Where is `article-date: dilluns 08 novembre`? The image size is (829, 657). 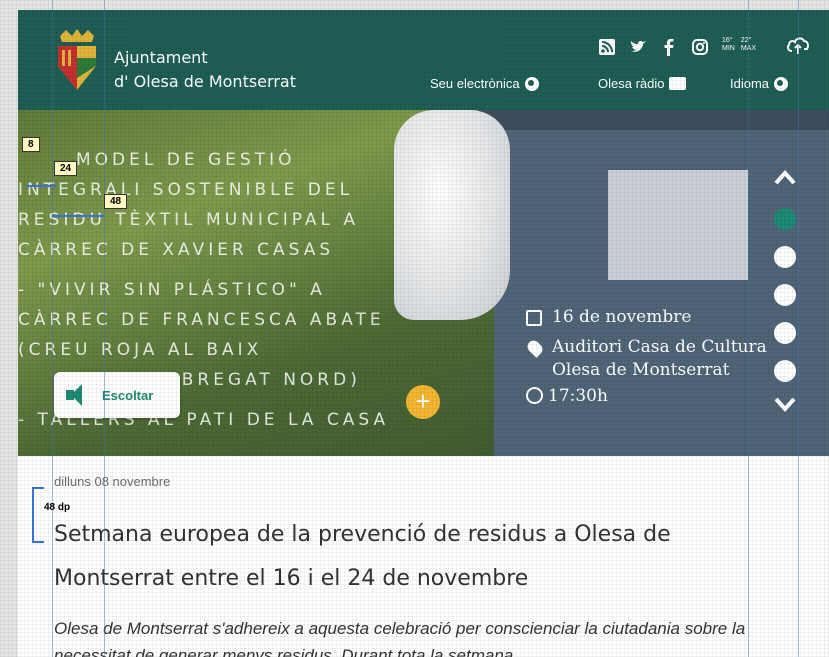
article-date: dilluns 08 novembre is located at coordinates (112, 481).